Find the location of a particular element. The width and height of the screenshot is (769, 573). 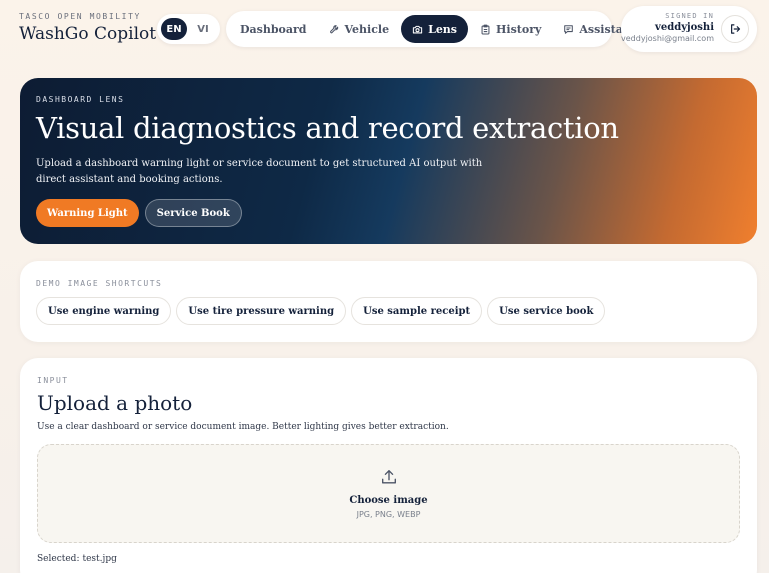

logout-button is located at coordinates (735, 29).